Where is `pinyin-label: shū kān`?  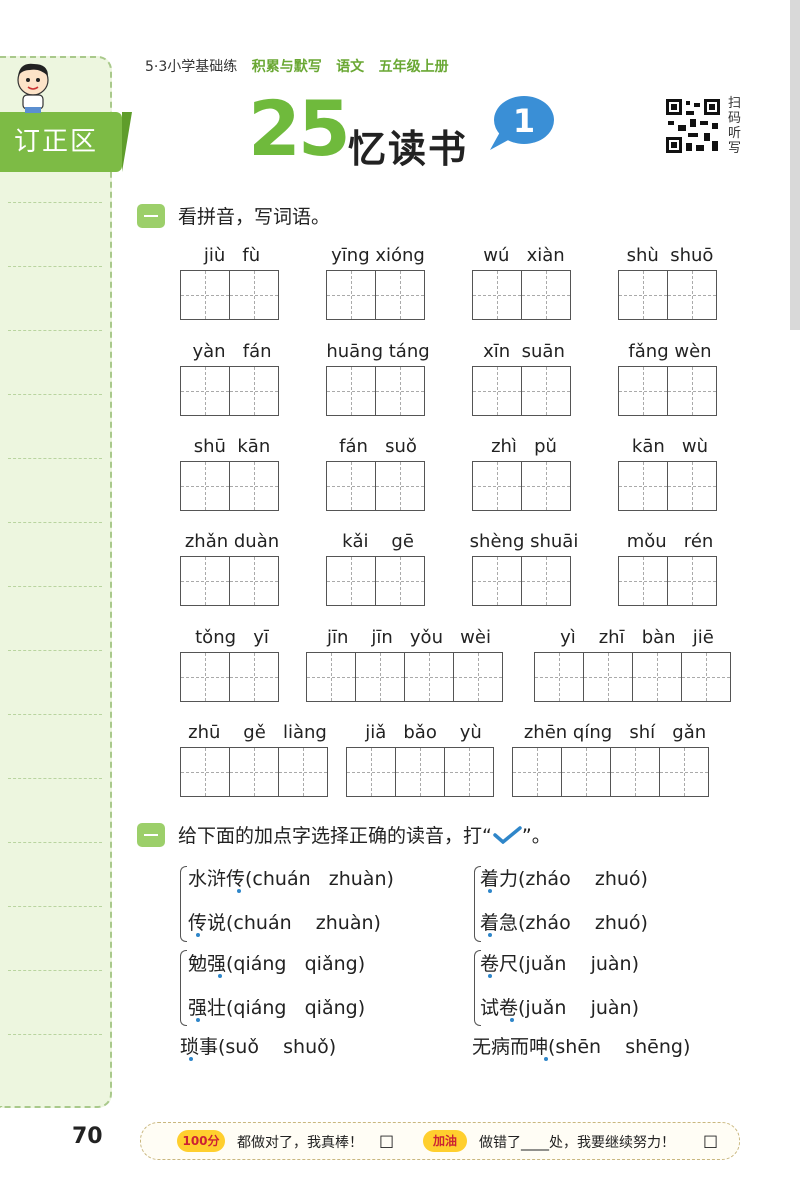 pinyin-label: shū kān is located at coordinates (232, 446).